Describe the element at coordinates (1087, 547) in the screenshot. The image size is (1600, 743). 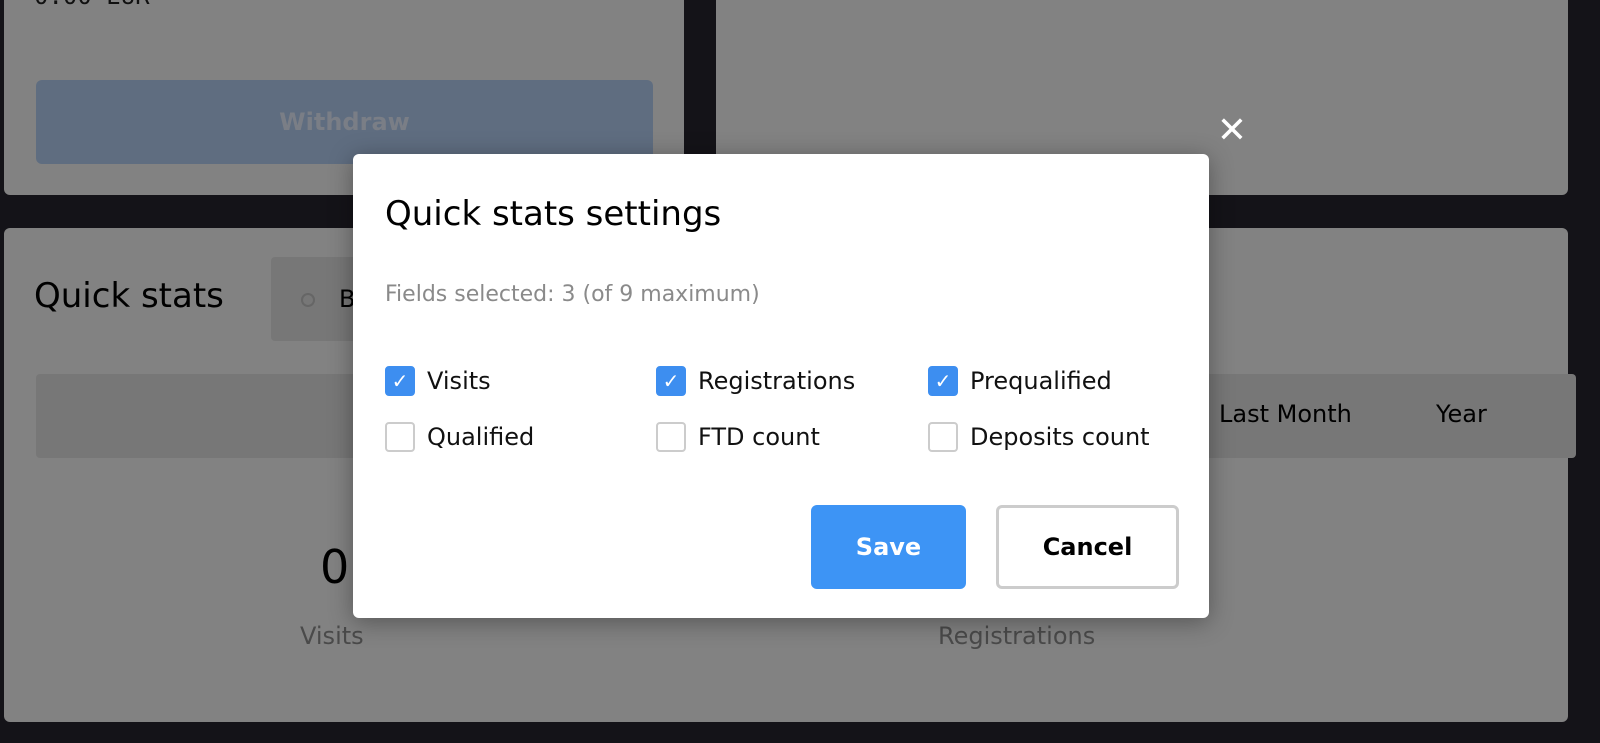
I see `cancel-button: Cancel` at that location.